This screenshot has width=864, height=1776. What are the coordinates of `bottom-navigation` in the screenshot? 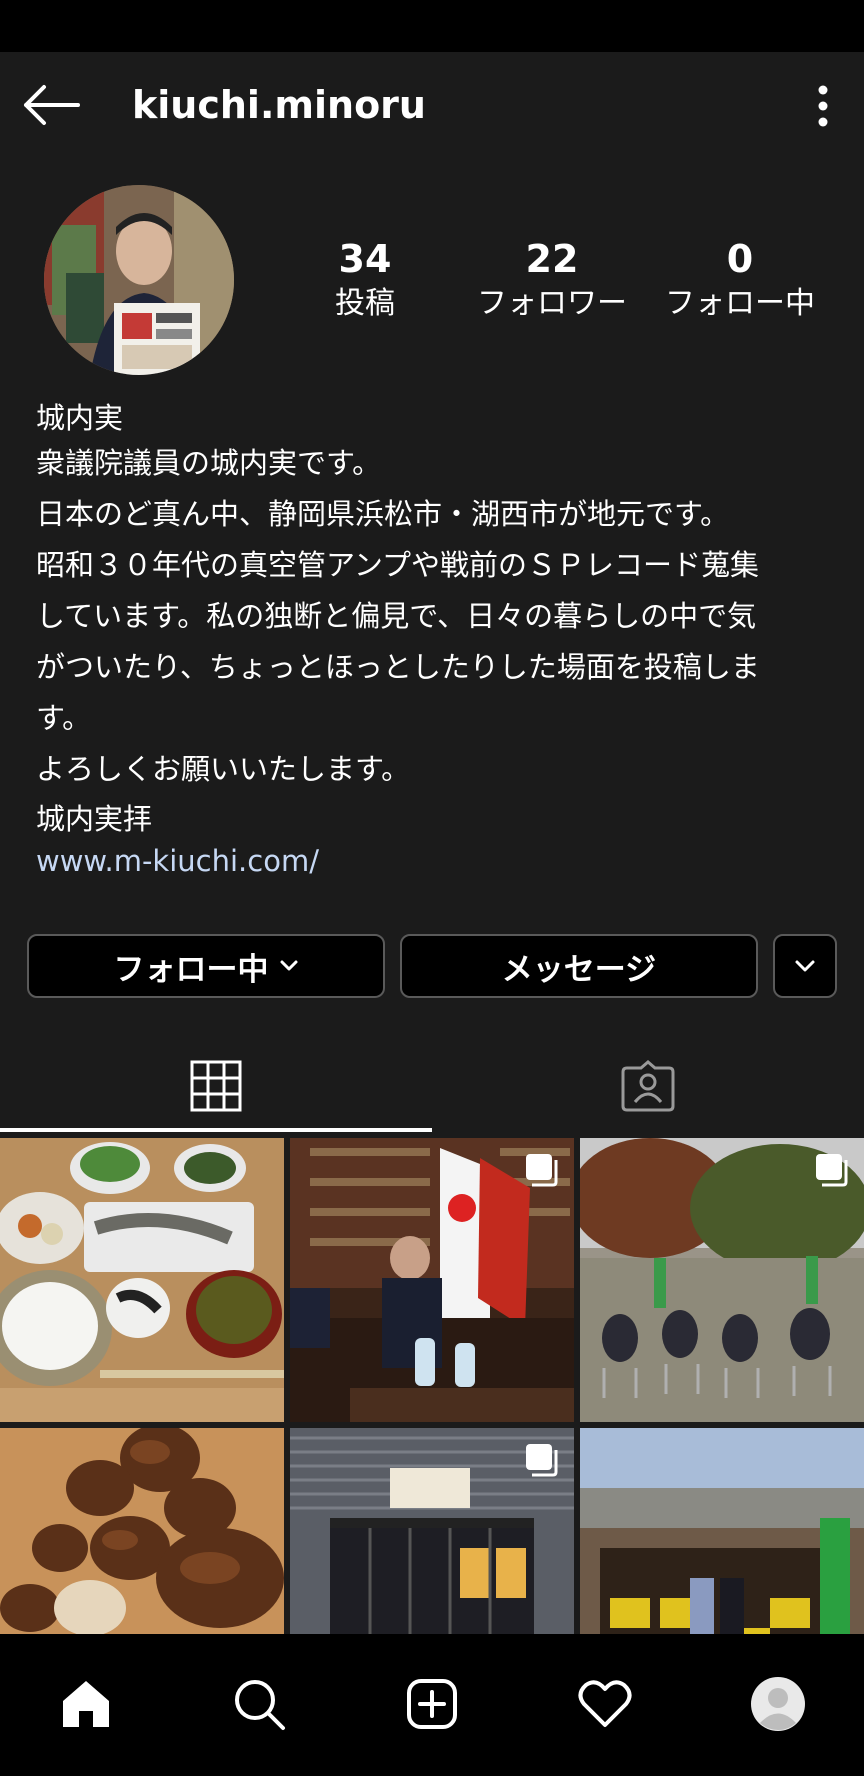 It's located at (432, 1705).